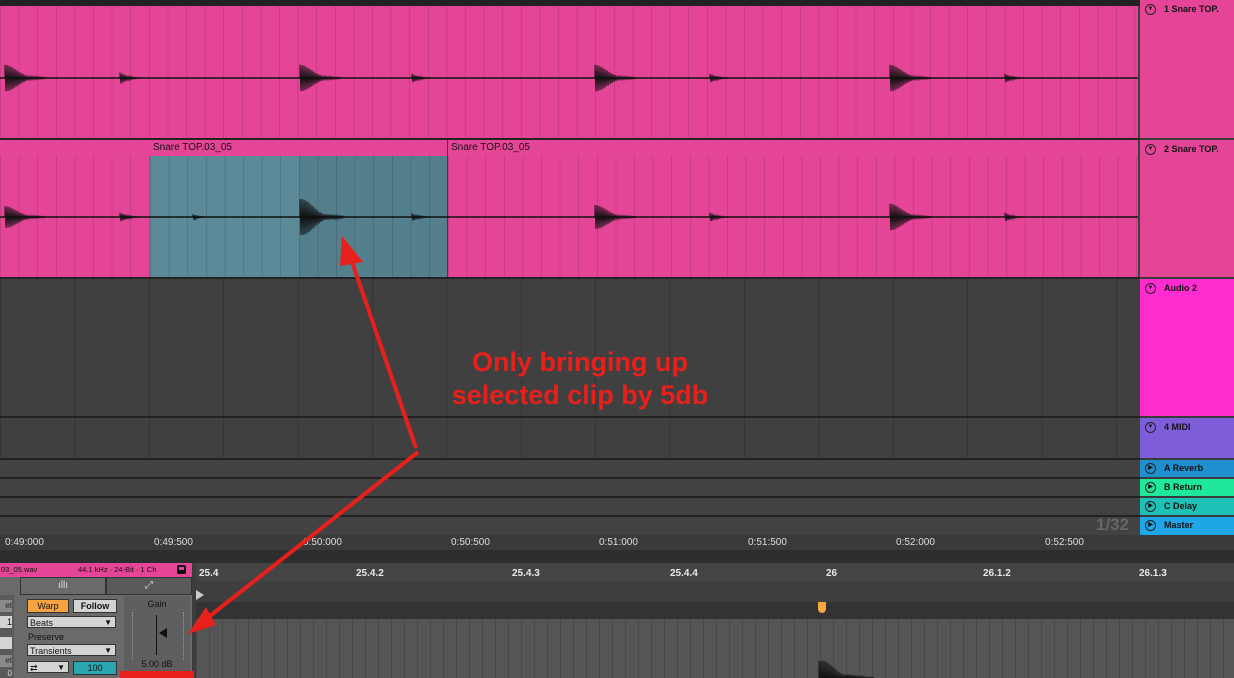  Describe the element at coordinates (48, 667) in the screenshot. I see `loop-mode-select: ⇄ ▼` at that location.